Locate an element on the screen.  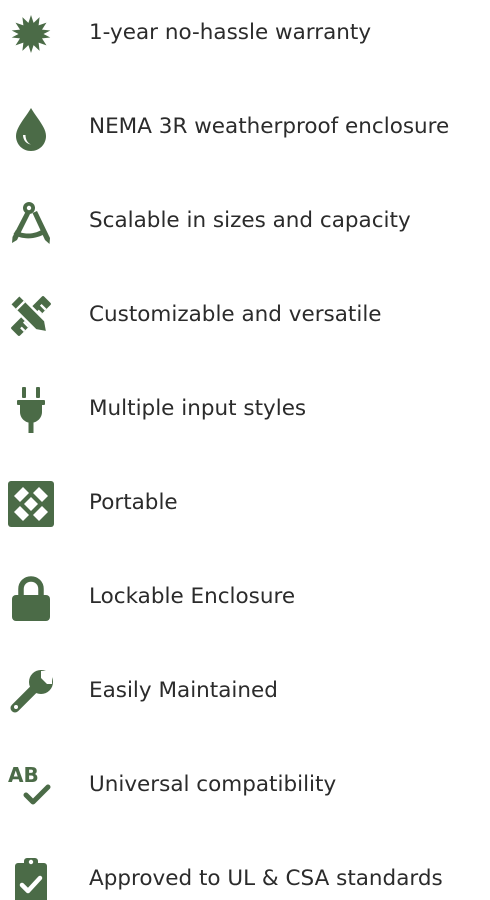
feature-label: NEMA 3R weatherproof enclosure is located at coordinates (269, 126).